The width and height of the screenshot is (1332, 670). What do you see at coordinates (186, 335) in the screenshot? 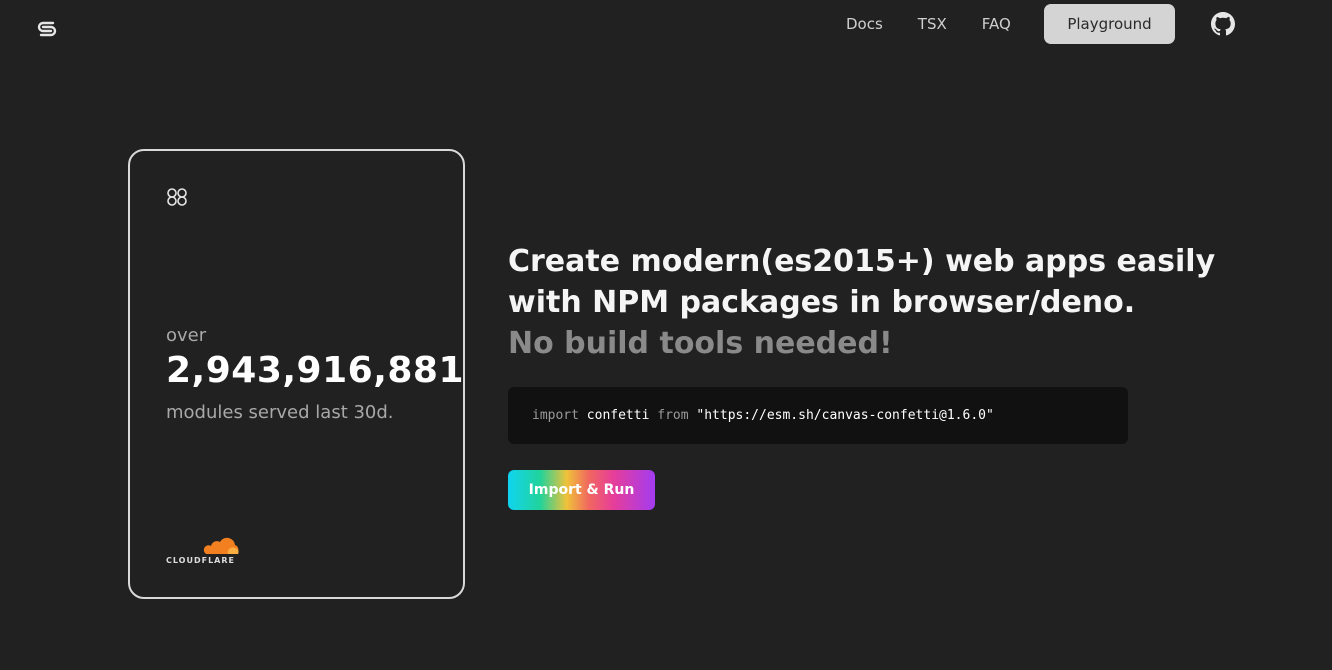
I see `over-label: over` at bounding box center [186, 335].